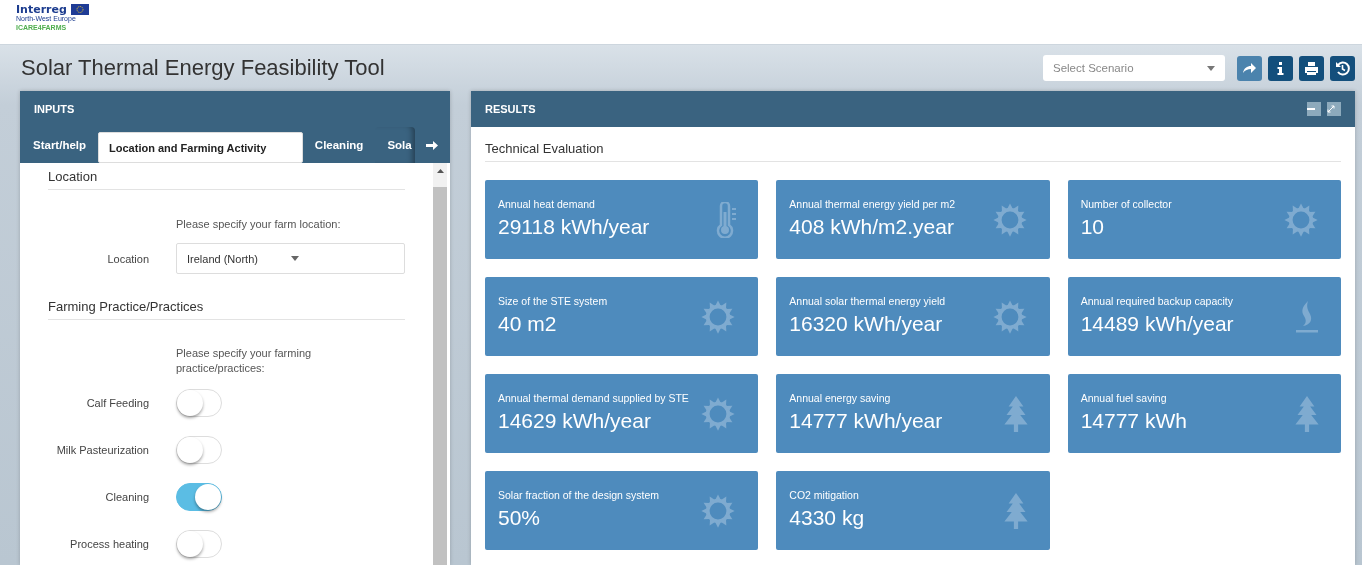 The width and height of the screenshot is (1362, 565). What do you see at coordinates (866, 421) in the screenshot?
I see `metric-value: 14777 kWh/year` at bounding box center [866, 421].